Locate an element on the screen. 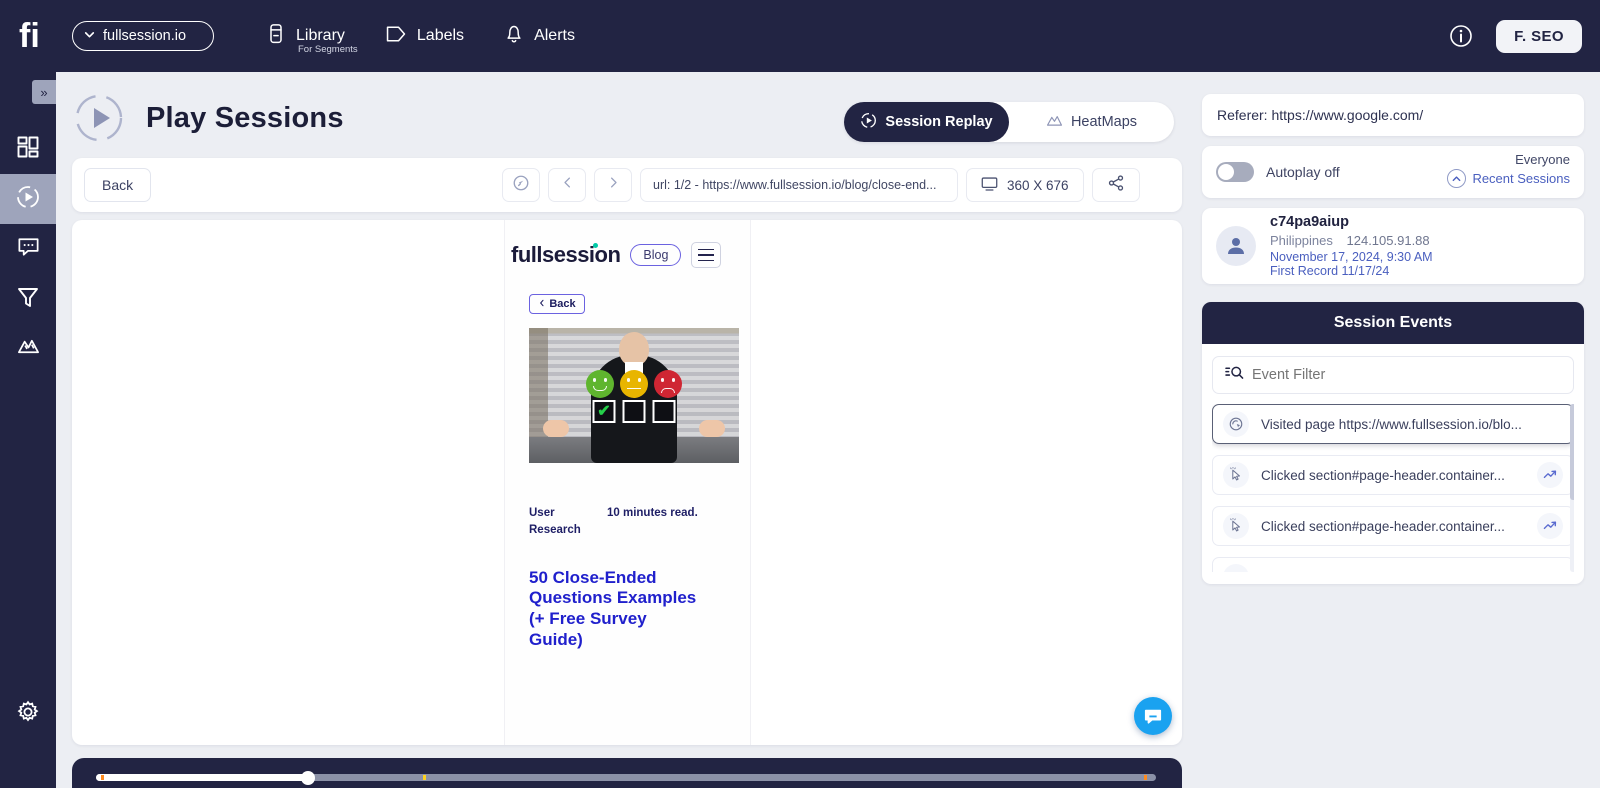 The image size is (1600, 788). recent-sessions-button: Recent Sessions is located at coordinates (1508, 178).